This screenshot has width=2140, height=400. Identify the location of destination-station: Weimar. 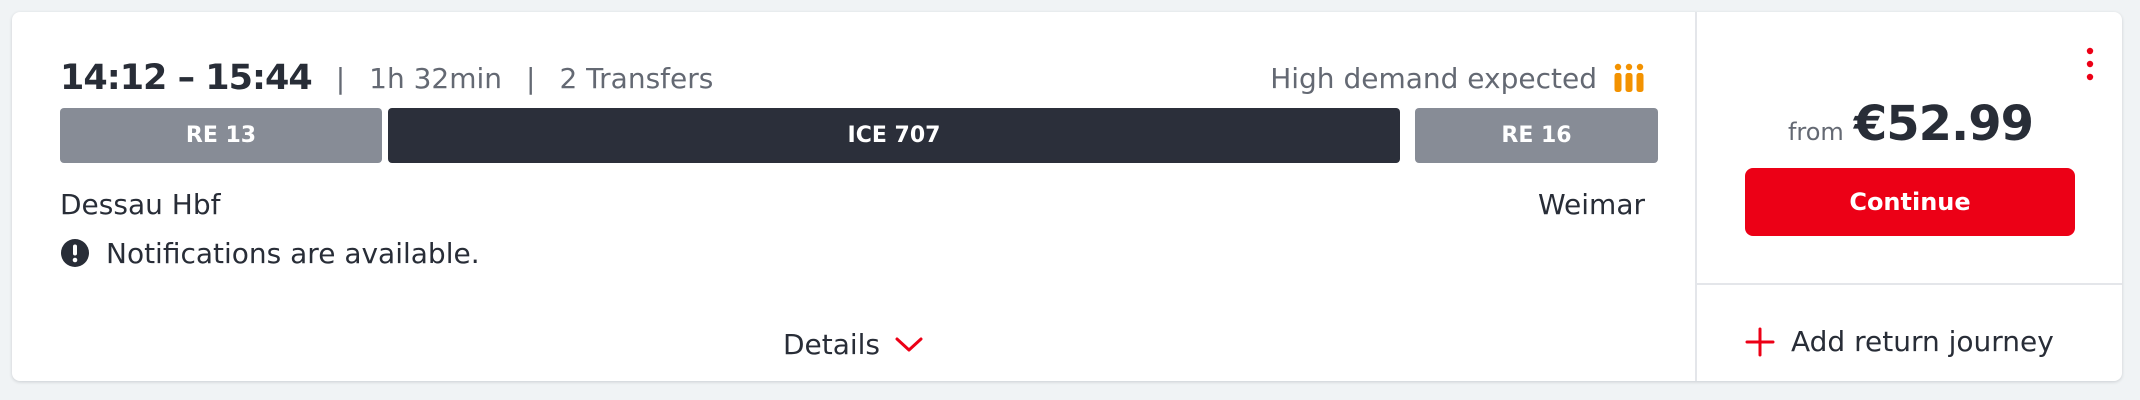
(1591, 204).